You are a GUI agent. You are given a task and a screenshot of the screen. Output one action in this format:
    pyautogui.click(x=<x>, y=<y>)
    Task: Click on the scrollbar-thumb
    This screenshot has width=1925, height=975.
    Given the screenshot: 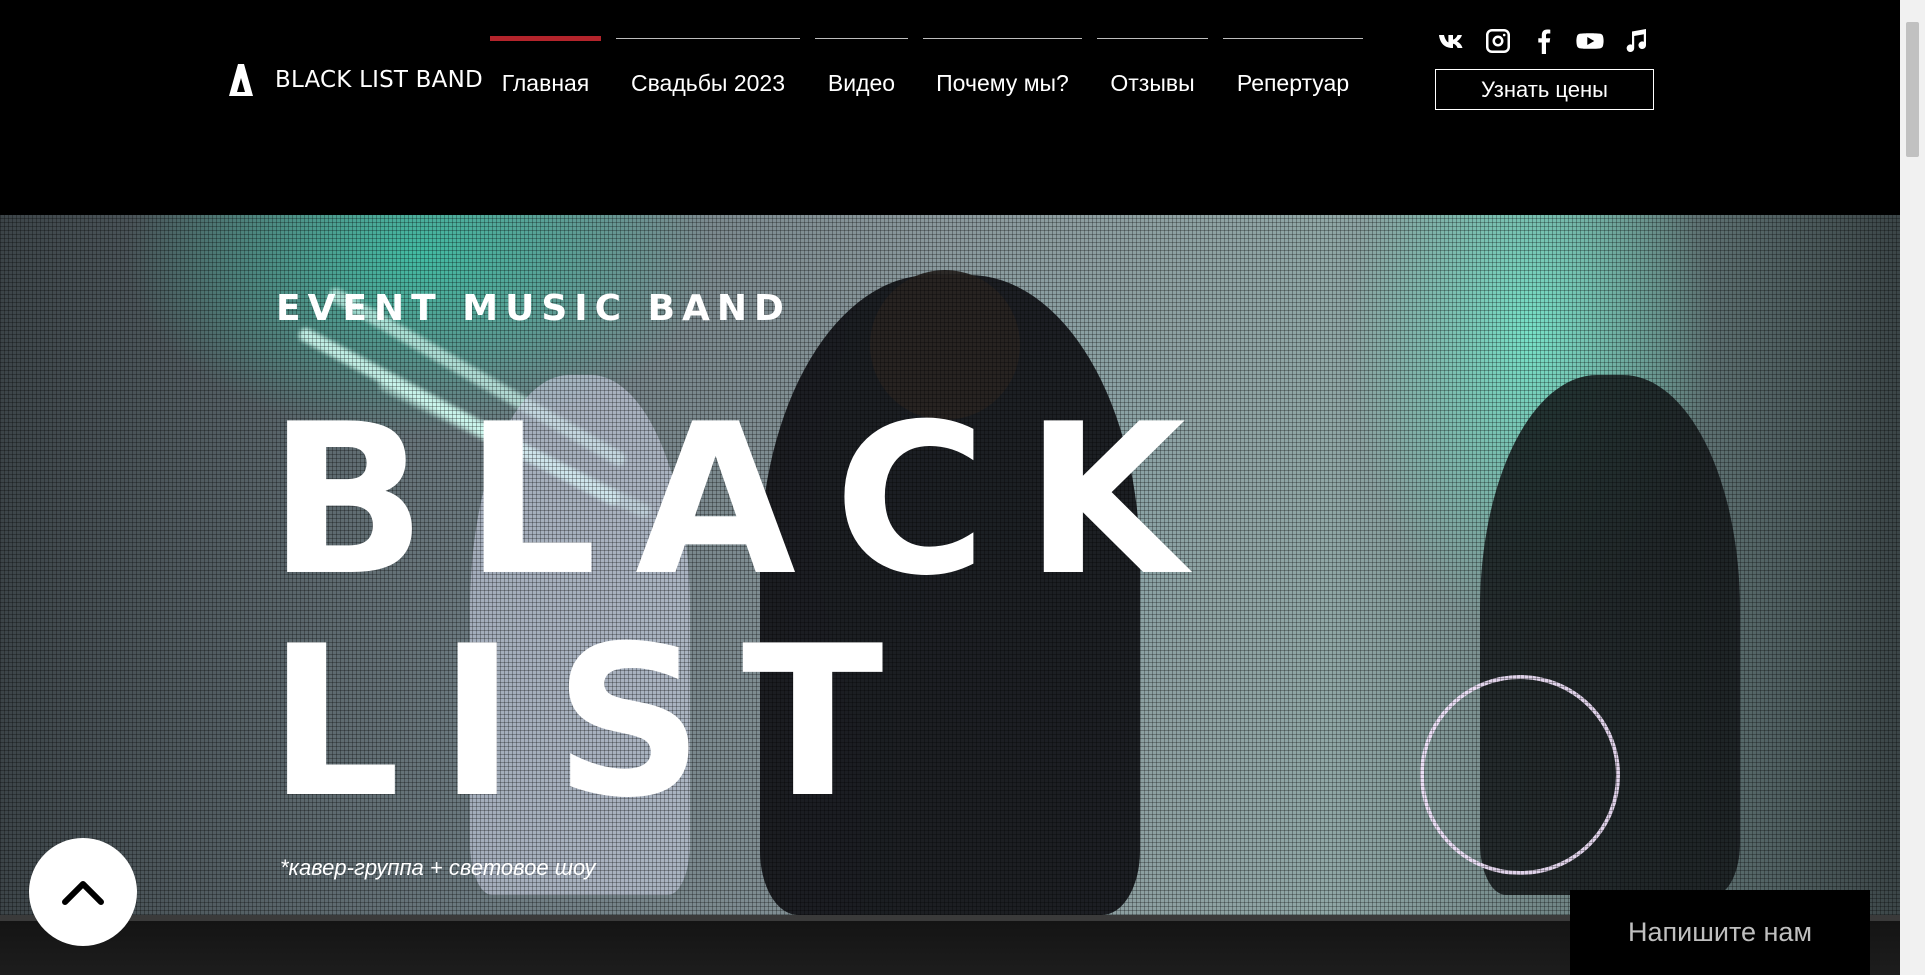 What is the action you would take?
    pyautogui.click(x=1912, y=89)
    